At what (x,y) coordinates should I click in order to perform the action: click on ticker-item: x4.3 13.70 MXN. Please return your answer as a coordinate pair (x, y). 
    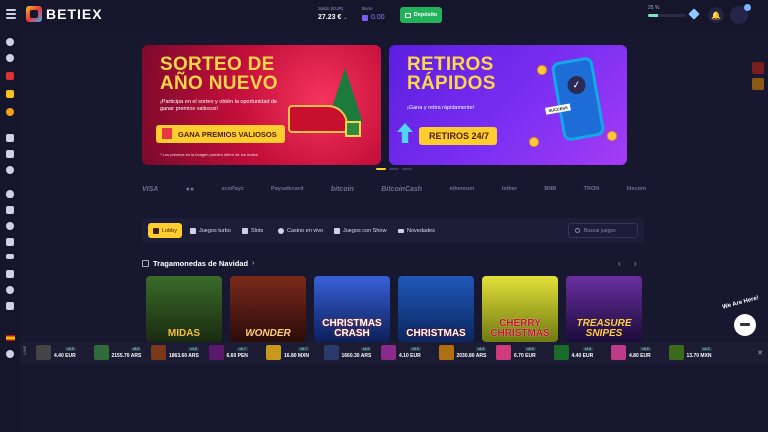
    Looking at the image, I should click on (690, 352).